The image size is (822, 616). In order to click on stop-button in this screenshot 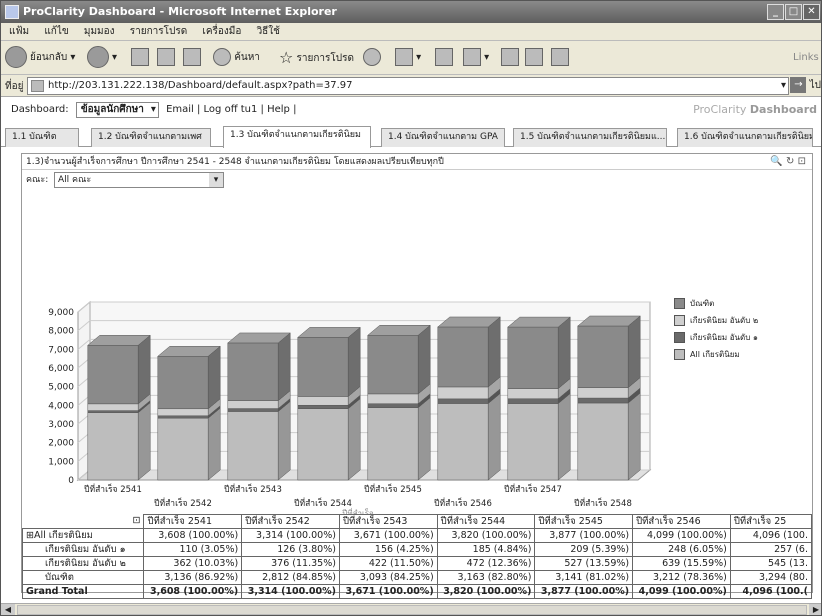, I will do `click(140, 58)`.